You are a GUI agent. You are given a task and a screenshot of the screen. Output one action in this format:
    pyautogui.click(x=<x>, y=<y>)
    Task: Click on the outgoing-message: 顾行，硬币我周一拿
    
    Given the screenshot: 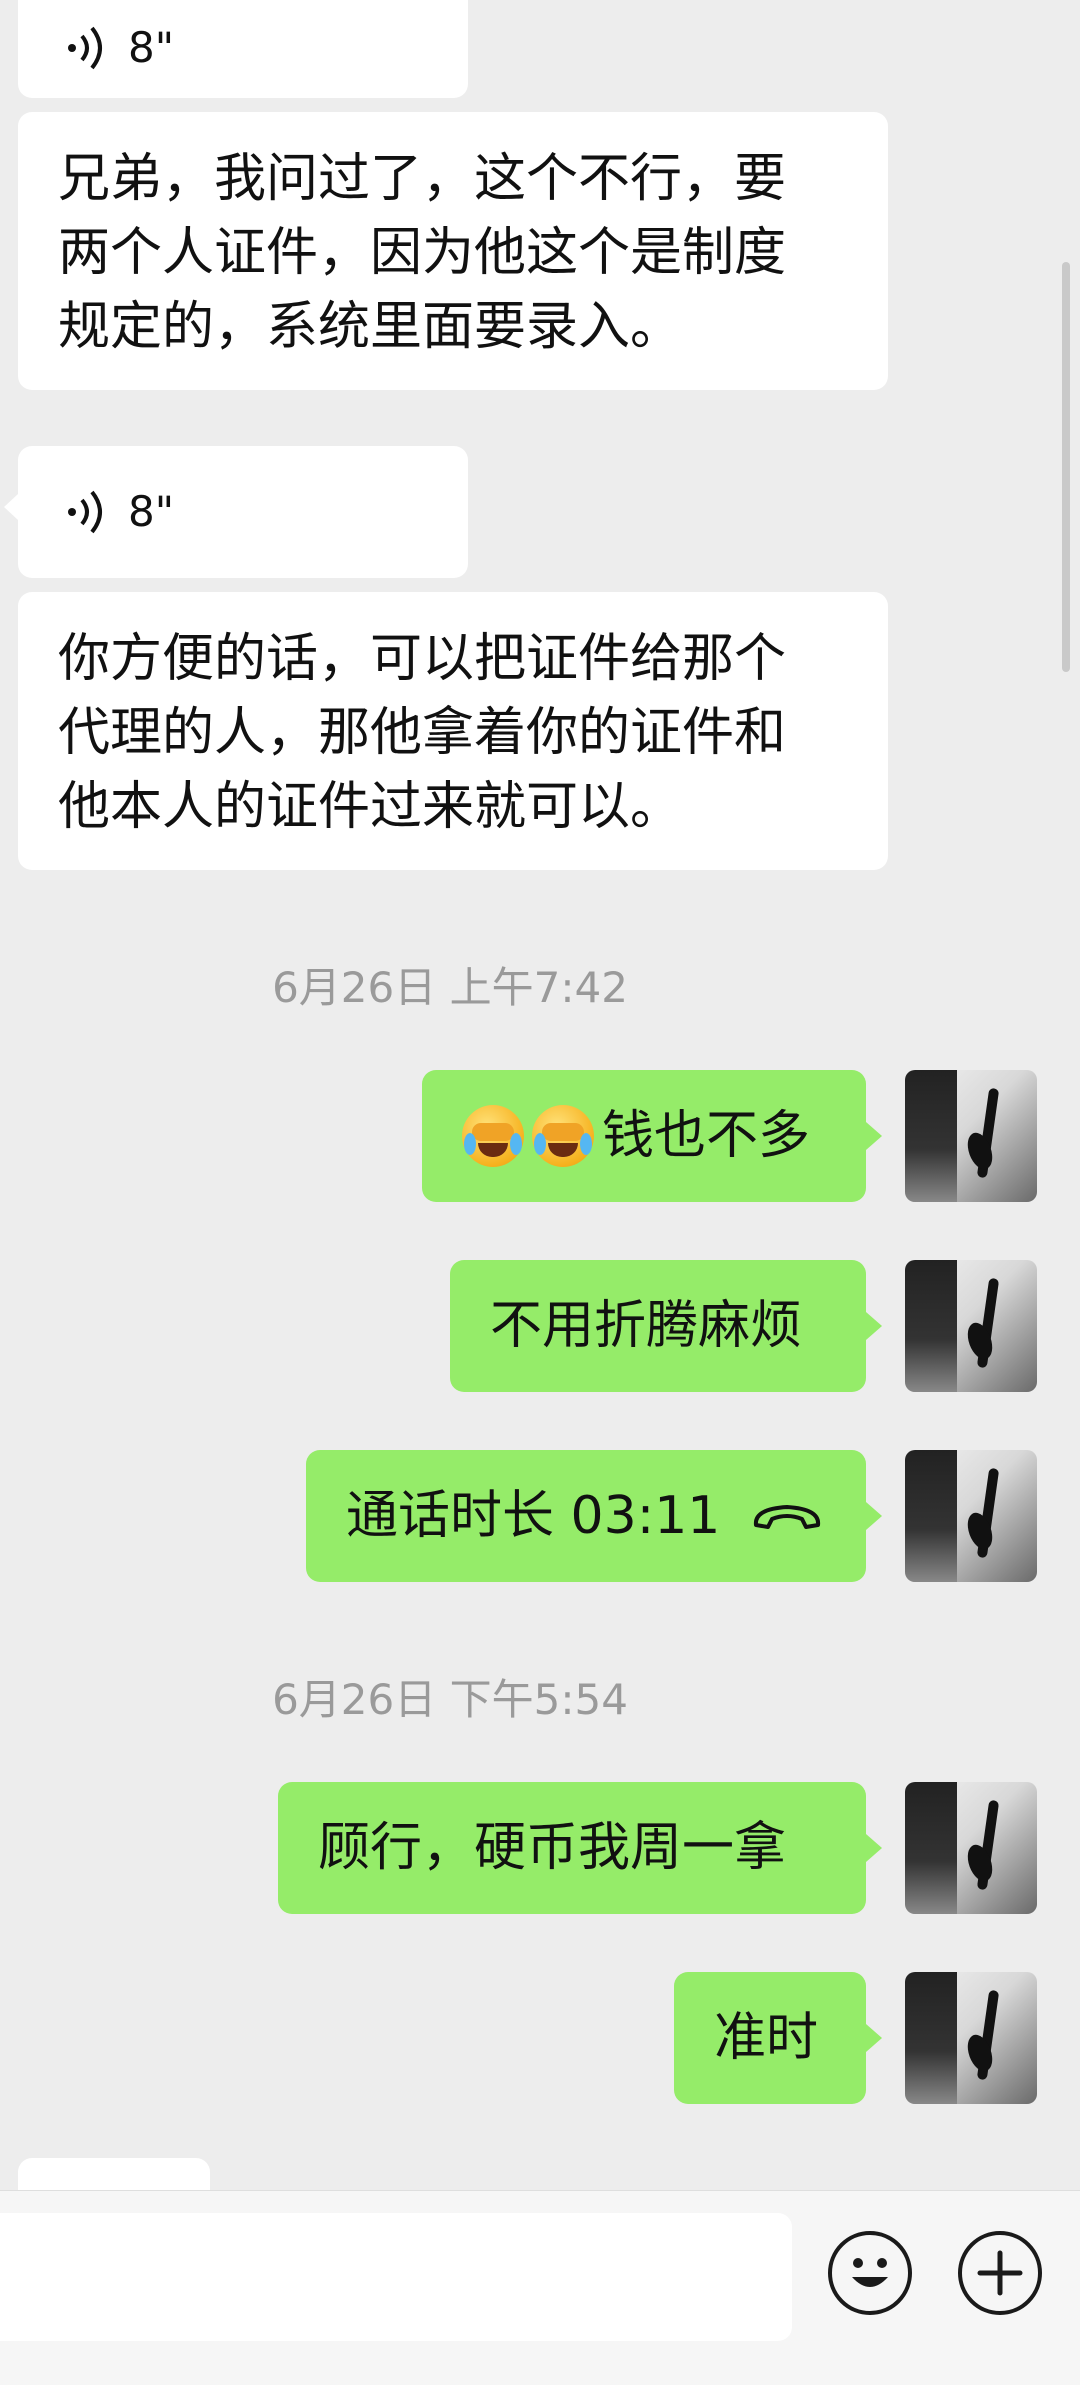 What is the action you would take?
    pyautogui.click(x=580, y=1848)
    